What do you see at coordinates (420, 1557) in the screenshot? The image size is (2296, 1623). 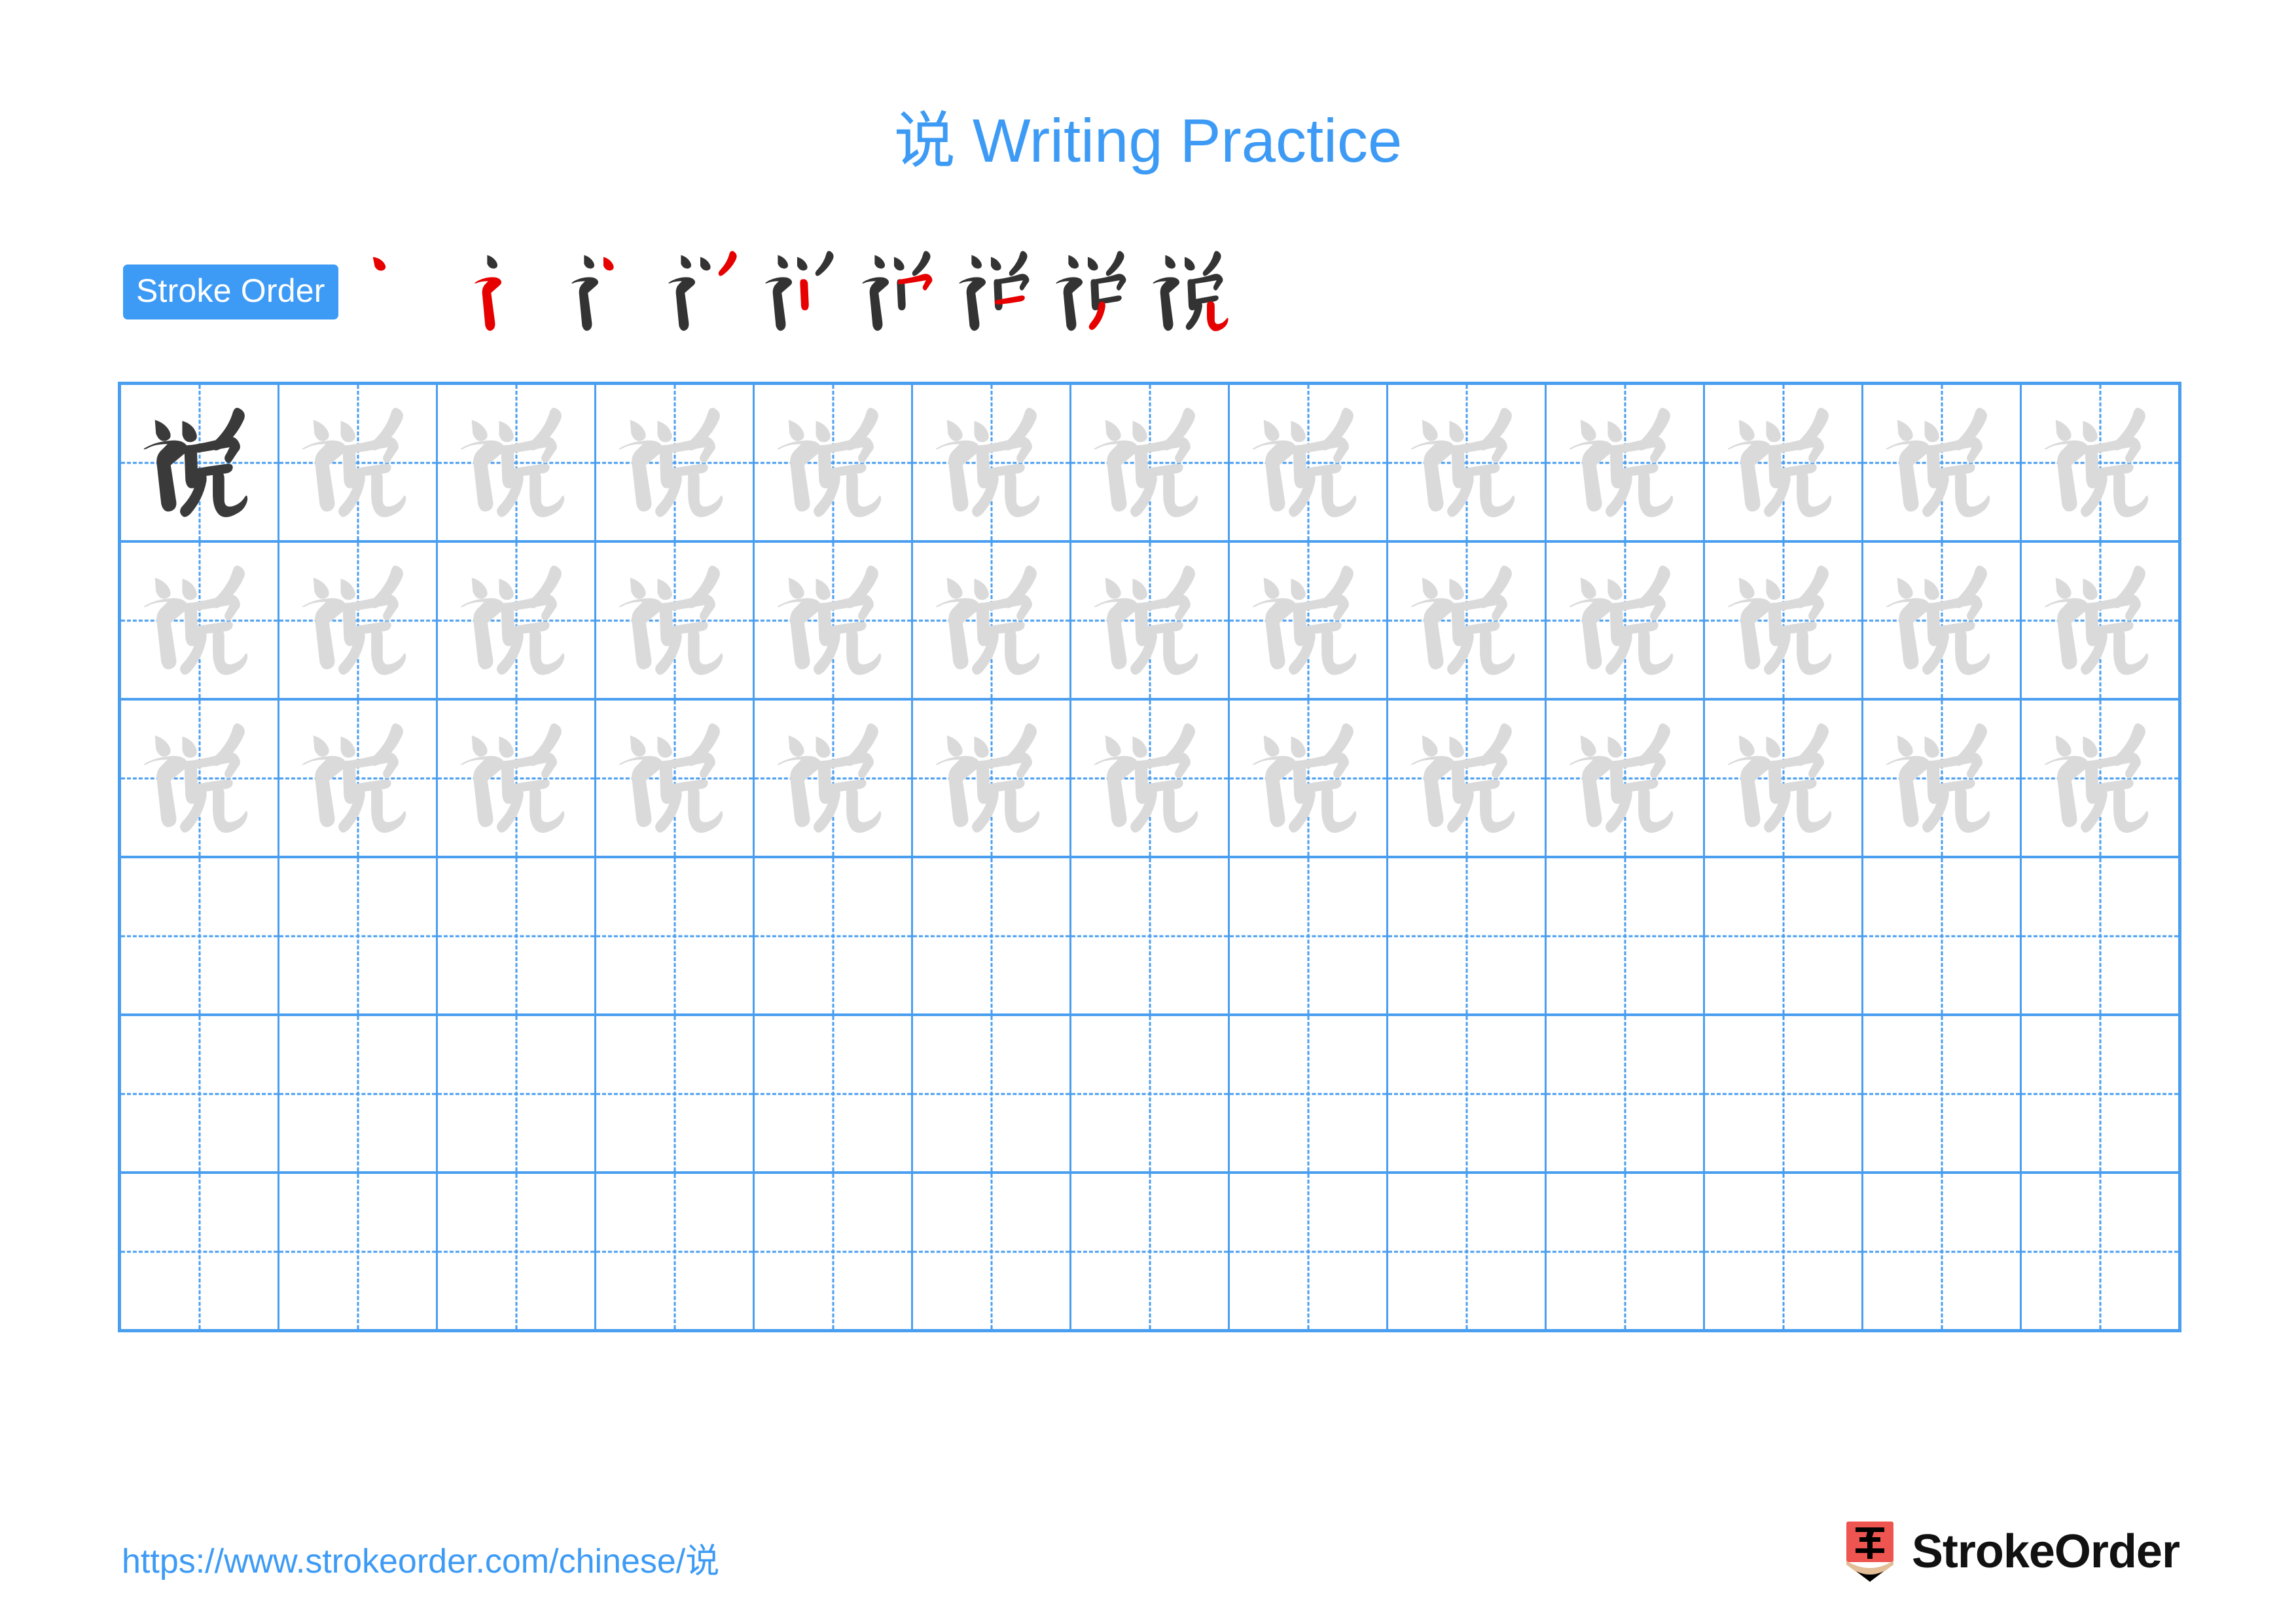 I see `footer-url-link: https://www.strokeorder.com/chinese/说` at bounding box center [420, 1557].